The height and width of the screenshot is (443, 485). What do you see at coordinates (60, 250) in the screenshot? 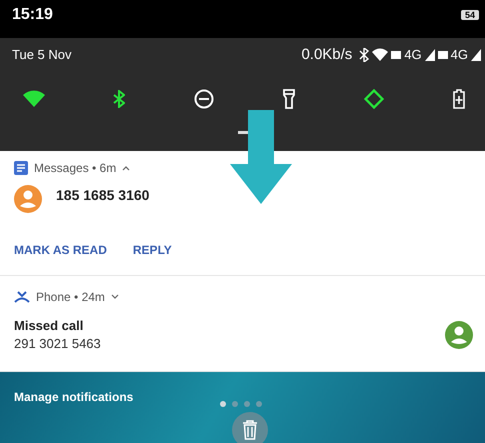
I see `action-button: MARK AS READ` at bounding box center [60, 250].